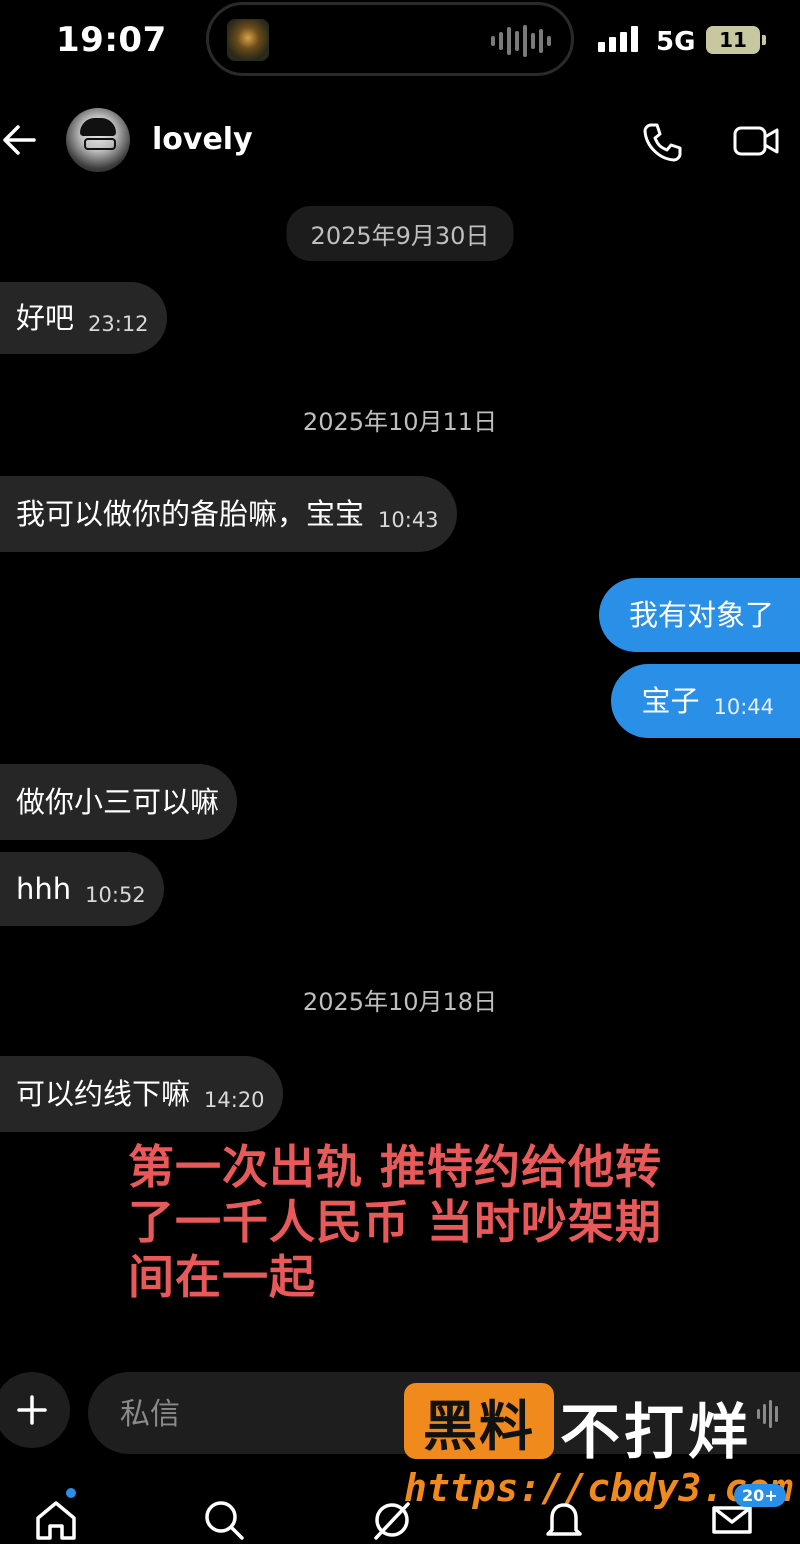 The height and width of the screenshot is (1544, 800). I want to click on plus-icon, so click(32, 1410).